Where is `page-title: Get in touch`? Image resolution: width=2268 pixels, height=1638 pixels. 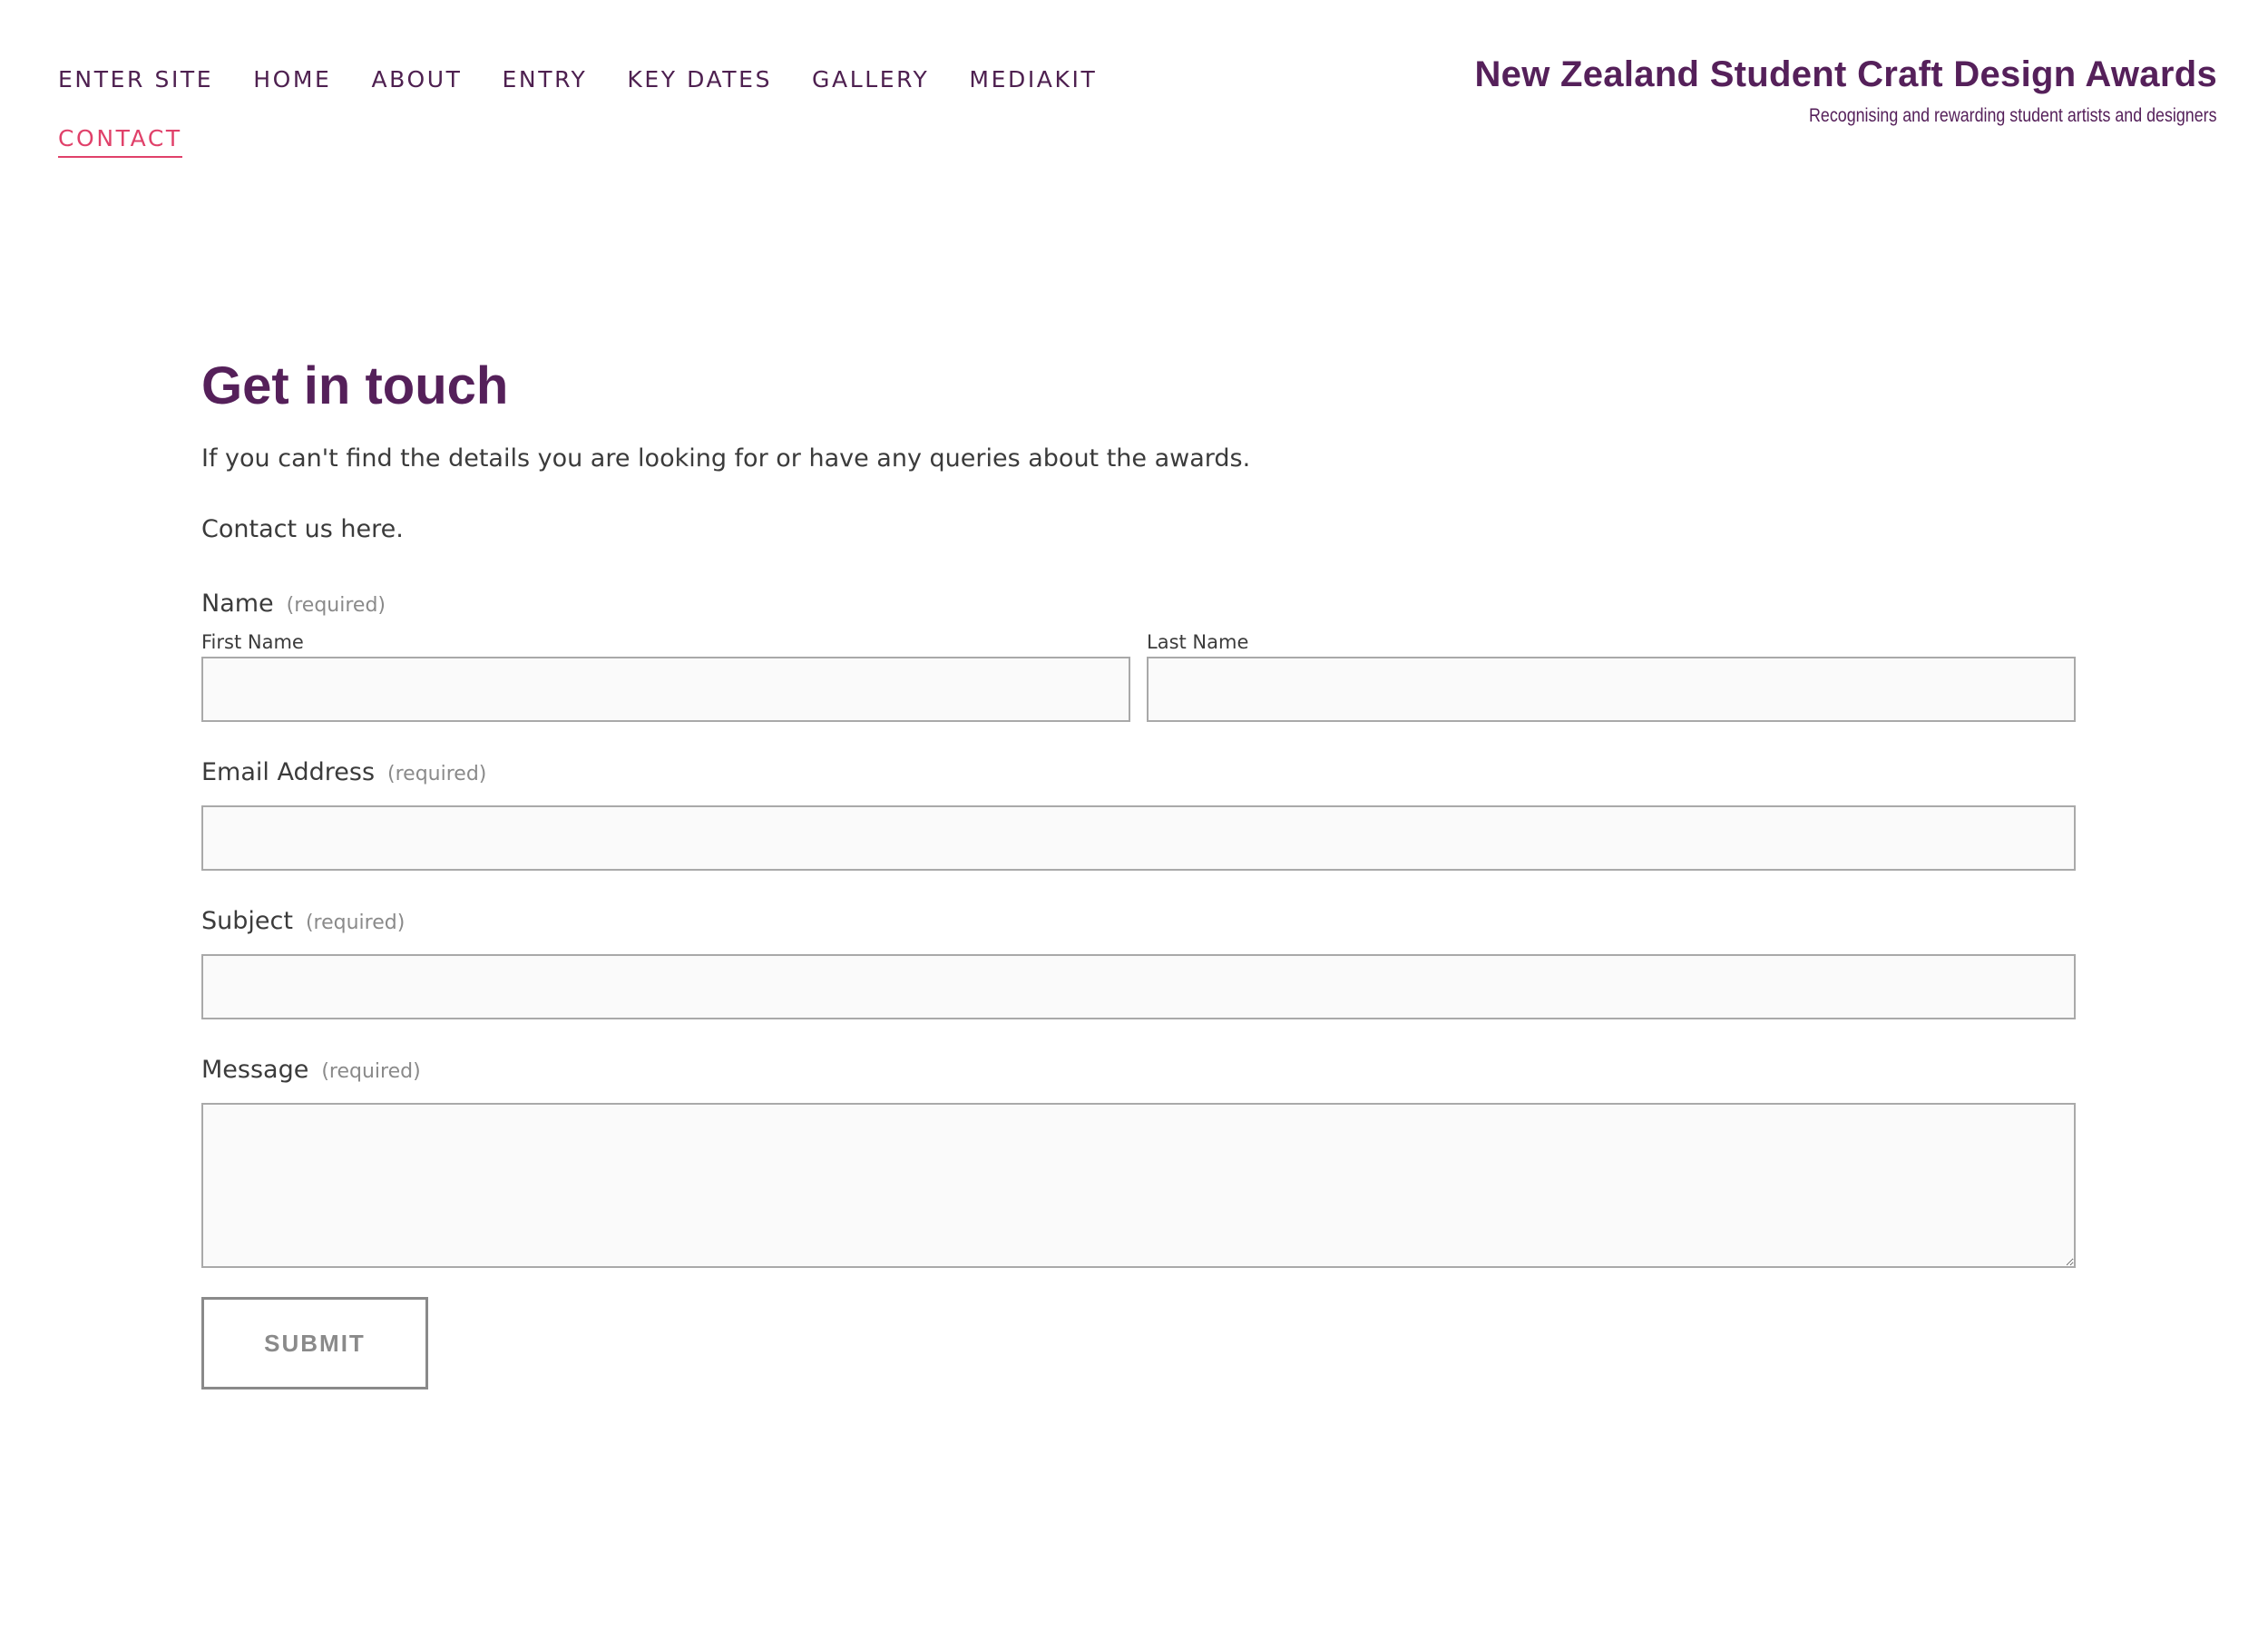
page-title: Get in touch is located at coordinates (355, 385).